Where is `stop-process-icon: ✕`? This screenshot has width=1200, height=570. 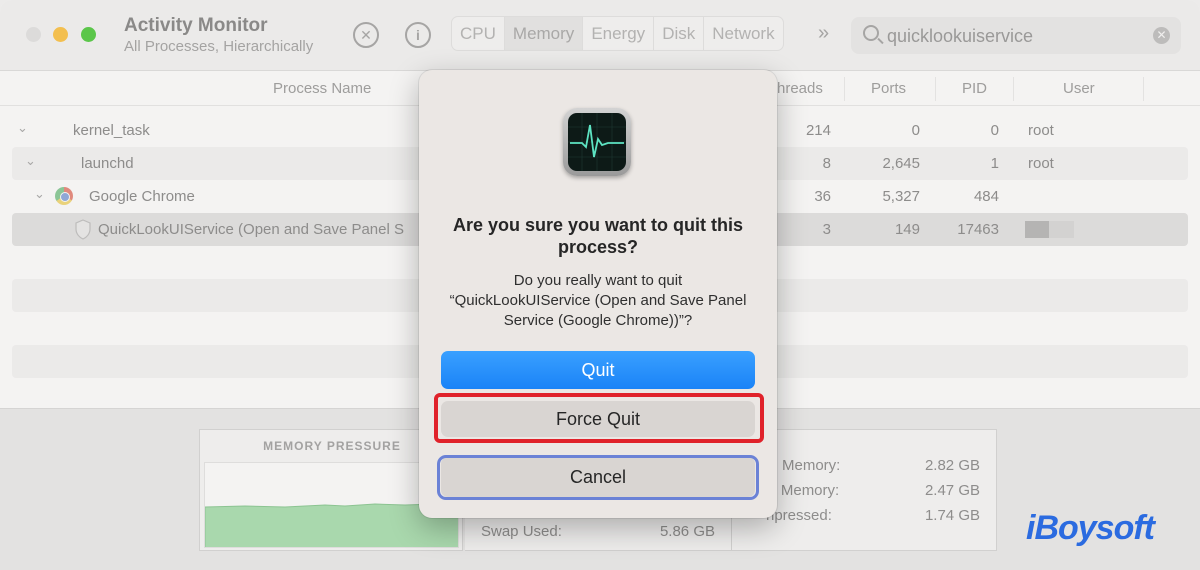
stop-process-icon: ✕ is located at coordinates (366, 35).